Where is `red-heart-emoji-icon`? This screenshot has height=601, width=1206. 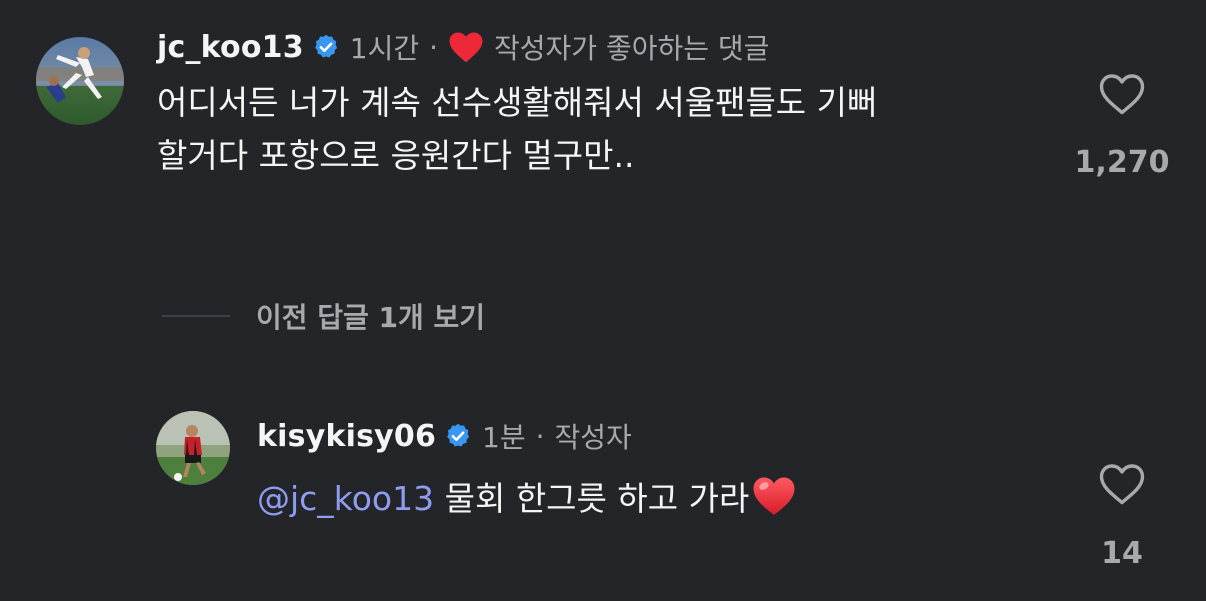
red-heart-emoji-icon is located at coordinates (774, 496).